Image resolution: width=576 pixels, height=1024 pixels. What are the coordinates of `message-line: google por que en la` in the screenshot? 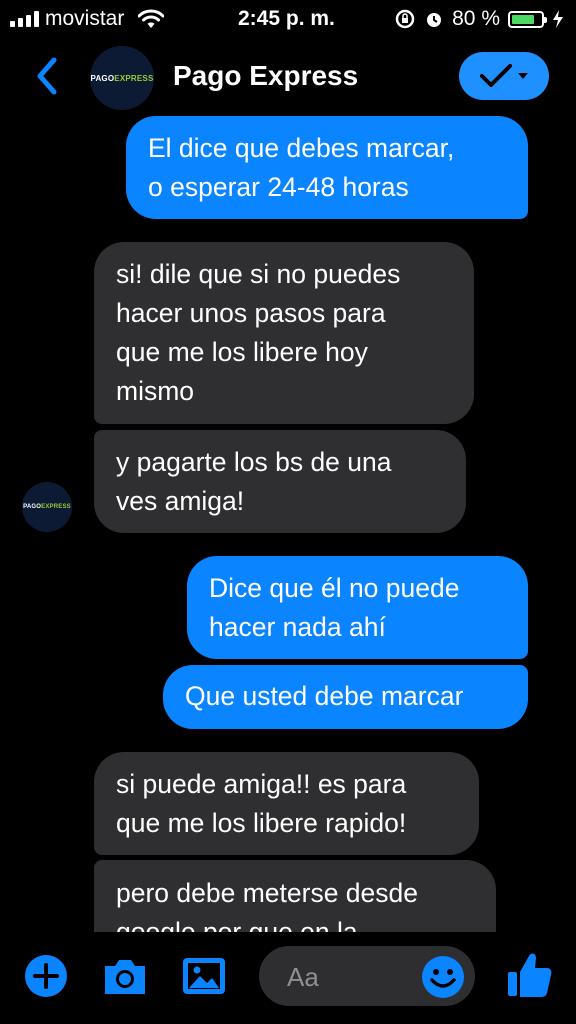 It's located at (237, 924).